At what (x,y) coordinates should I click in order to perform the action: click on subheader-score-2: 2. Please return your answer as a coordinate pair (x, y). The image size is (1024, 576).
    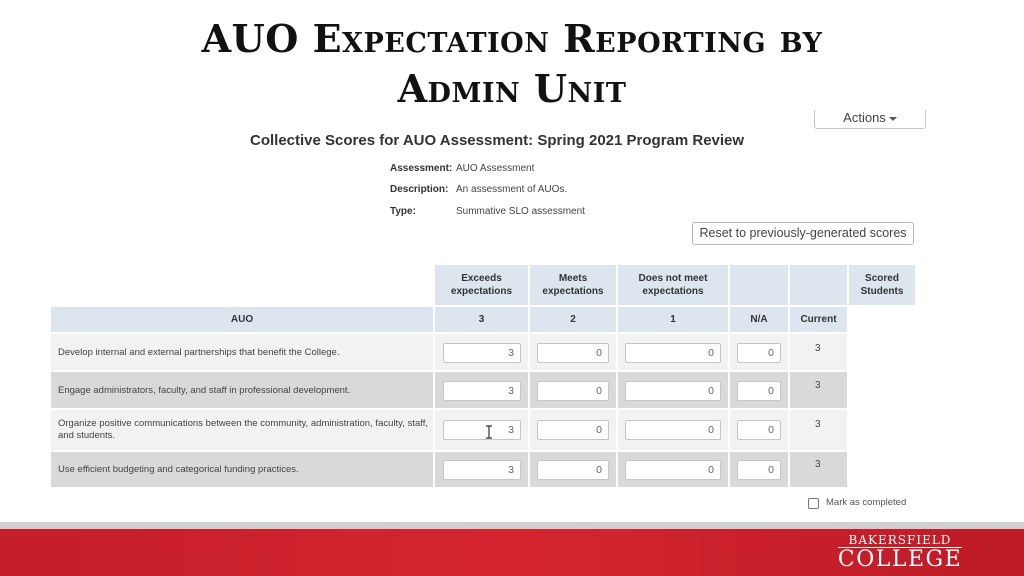
    Looking at the image, I should click on (573, 319).